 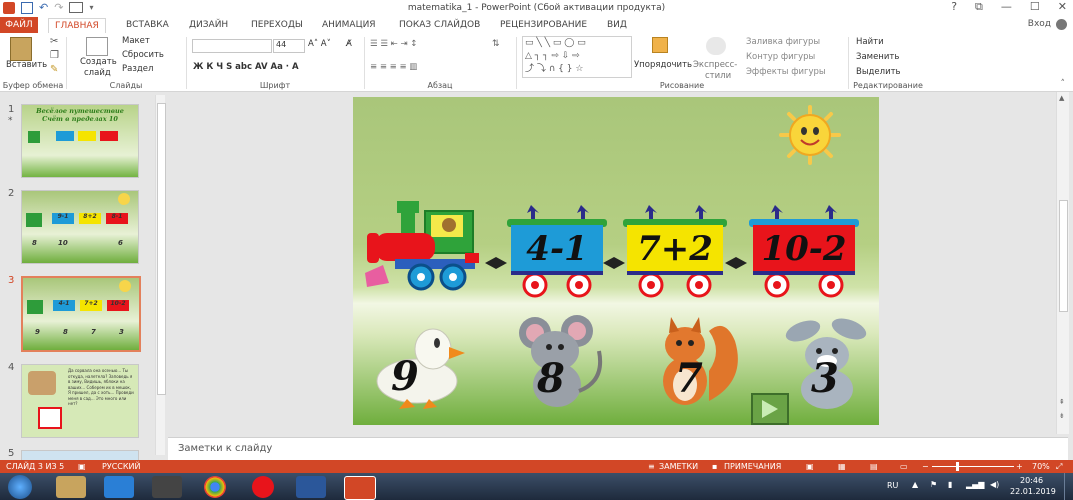 I want to click on tray-network-icon: ▮, so click(x=950, y=484).